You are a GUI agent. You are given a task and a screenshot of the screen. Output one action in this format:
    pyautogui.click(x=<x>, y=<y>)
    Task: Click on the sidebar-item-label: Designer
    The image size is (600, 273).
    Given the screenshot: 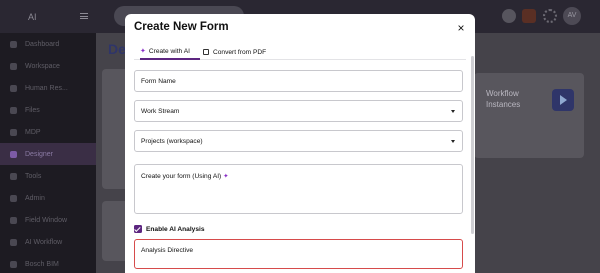 What is the action you would take?
    pyautogui.click(x=39, y=154)
    